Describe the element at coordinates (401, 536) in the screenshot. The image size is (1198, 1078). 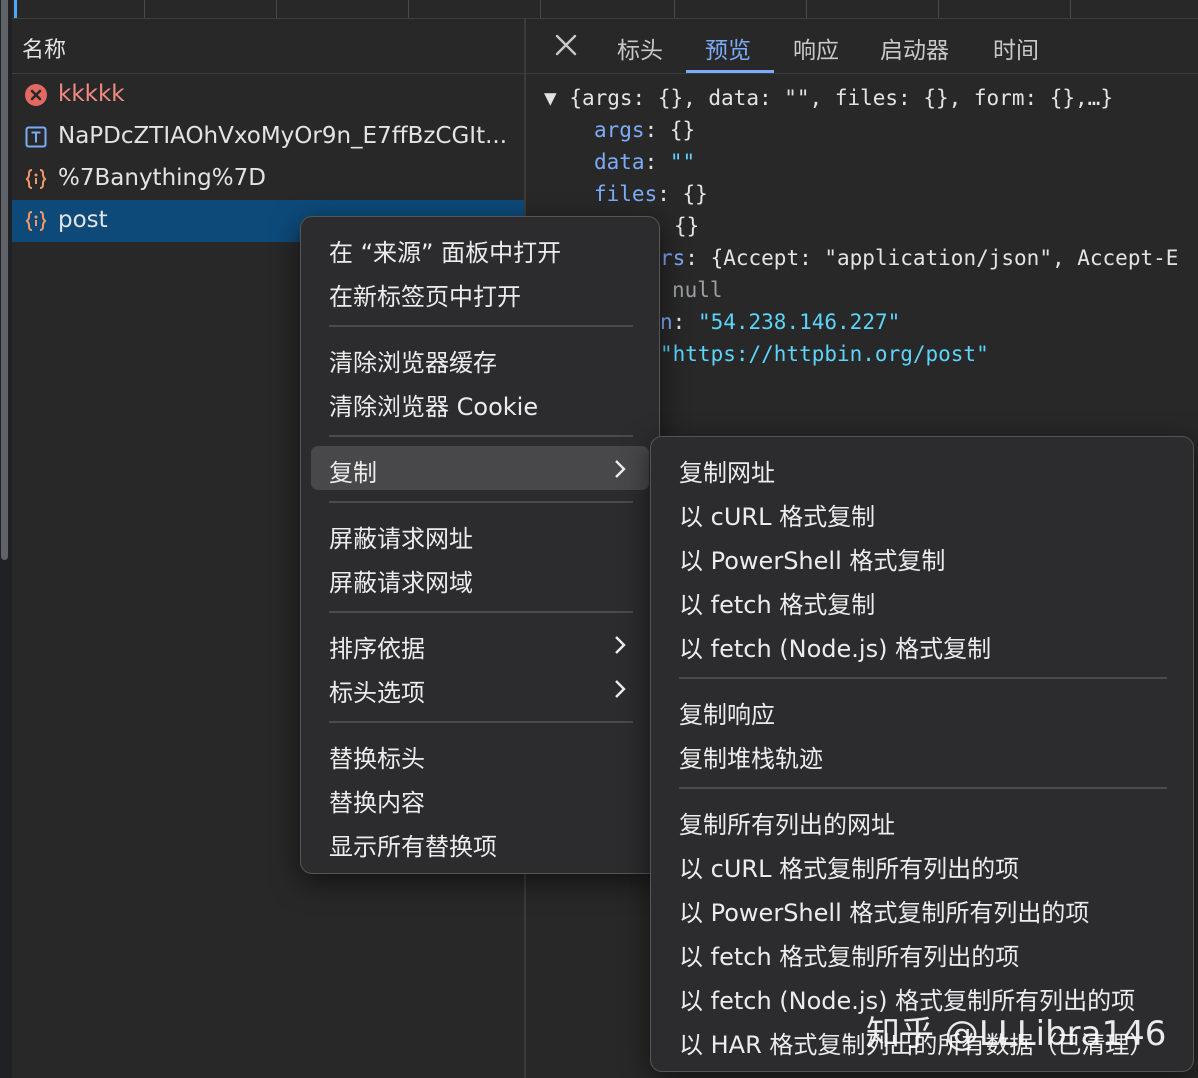
I see `menu-item-block-url: 屏蔽请求网址` at that location.